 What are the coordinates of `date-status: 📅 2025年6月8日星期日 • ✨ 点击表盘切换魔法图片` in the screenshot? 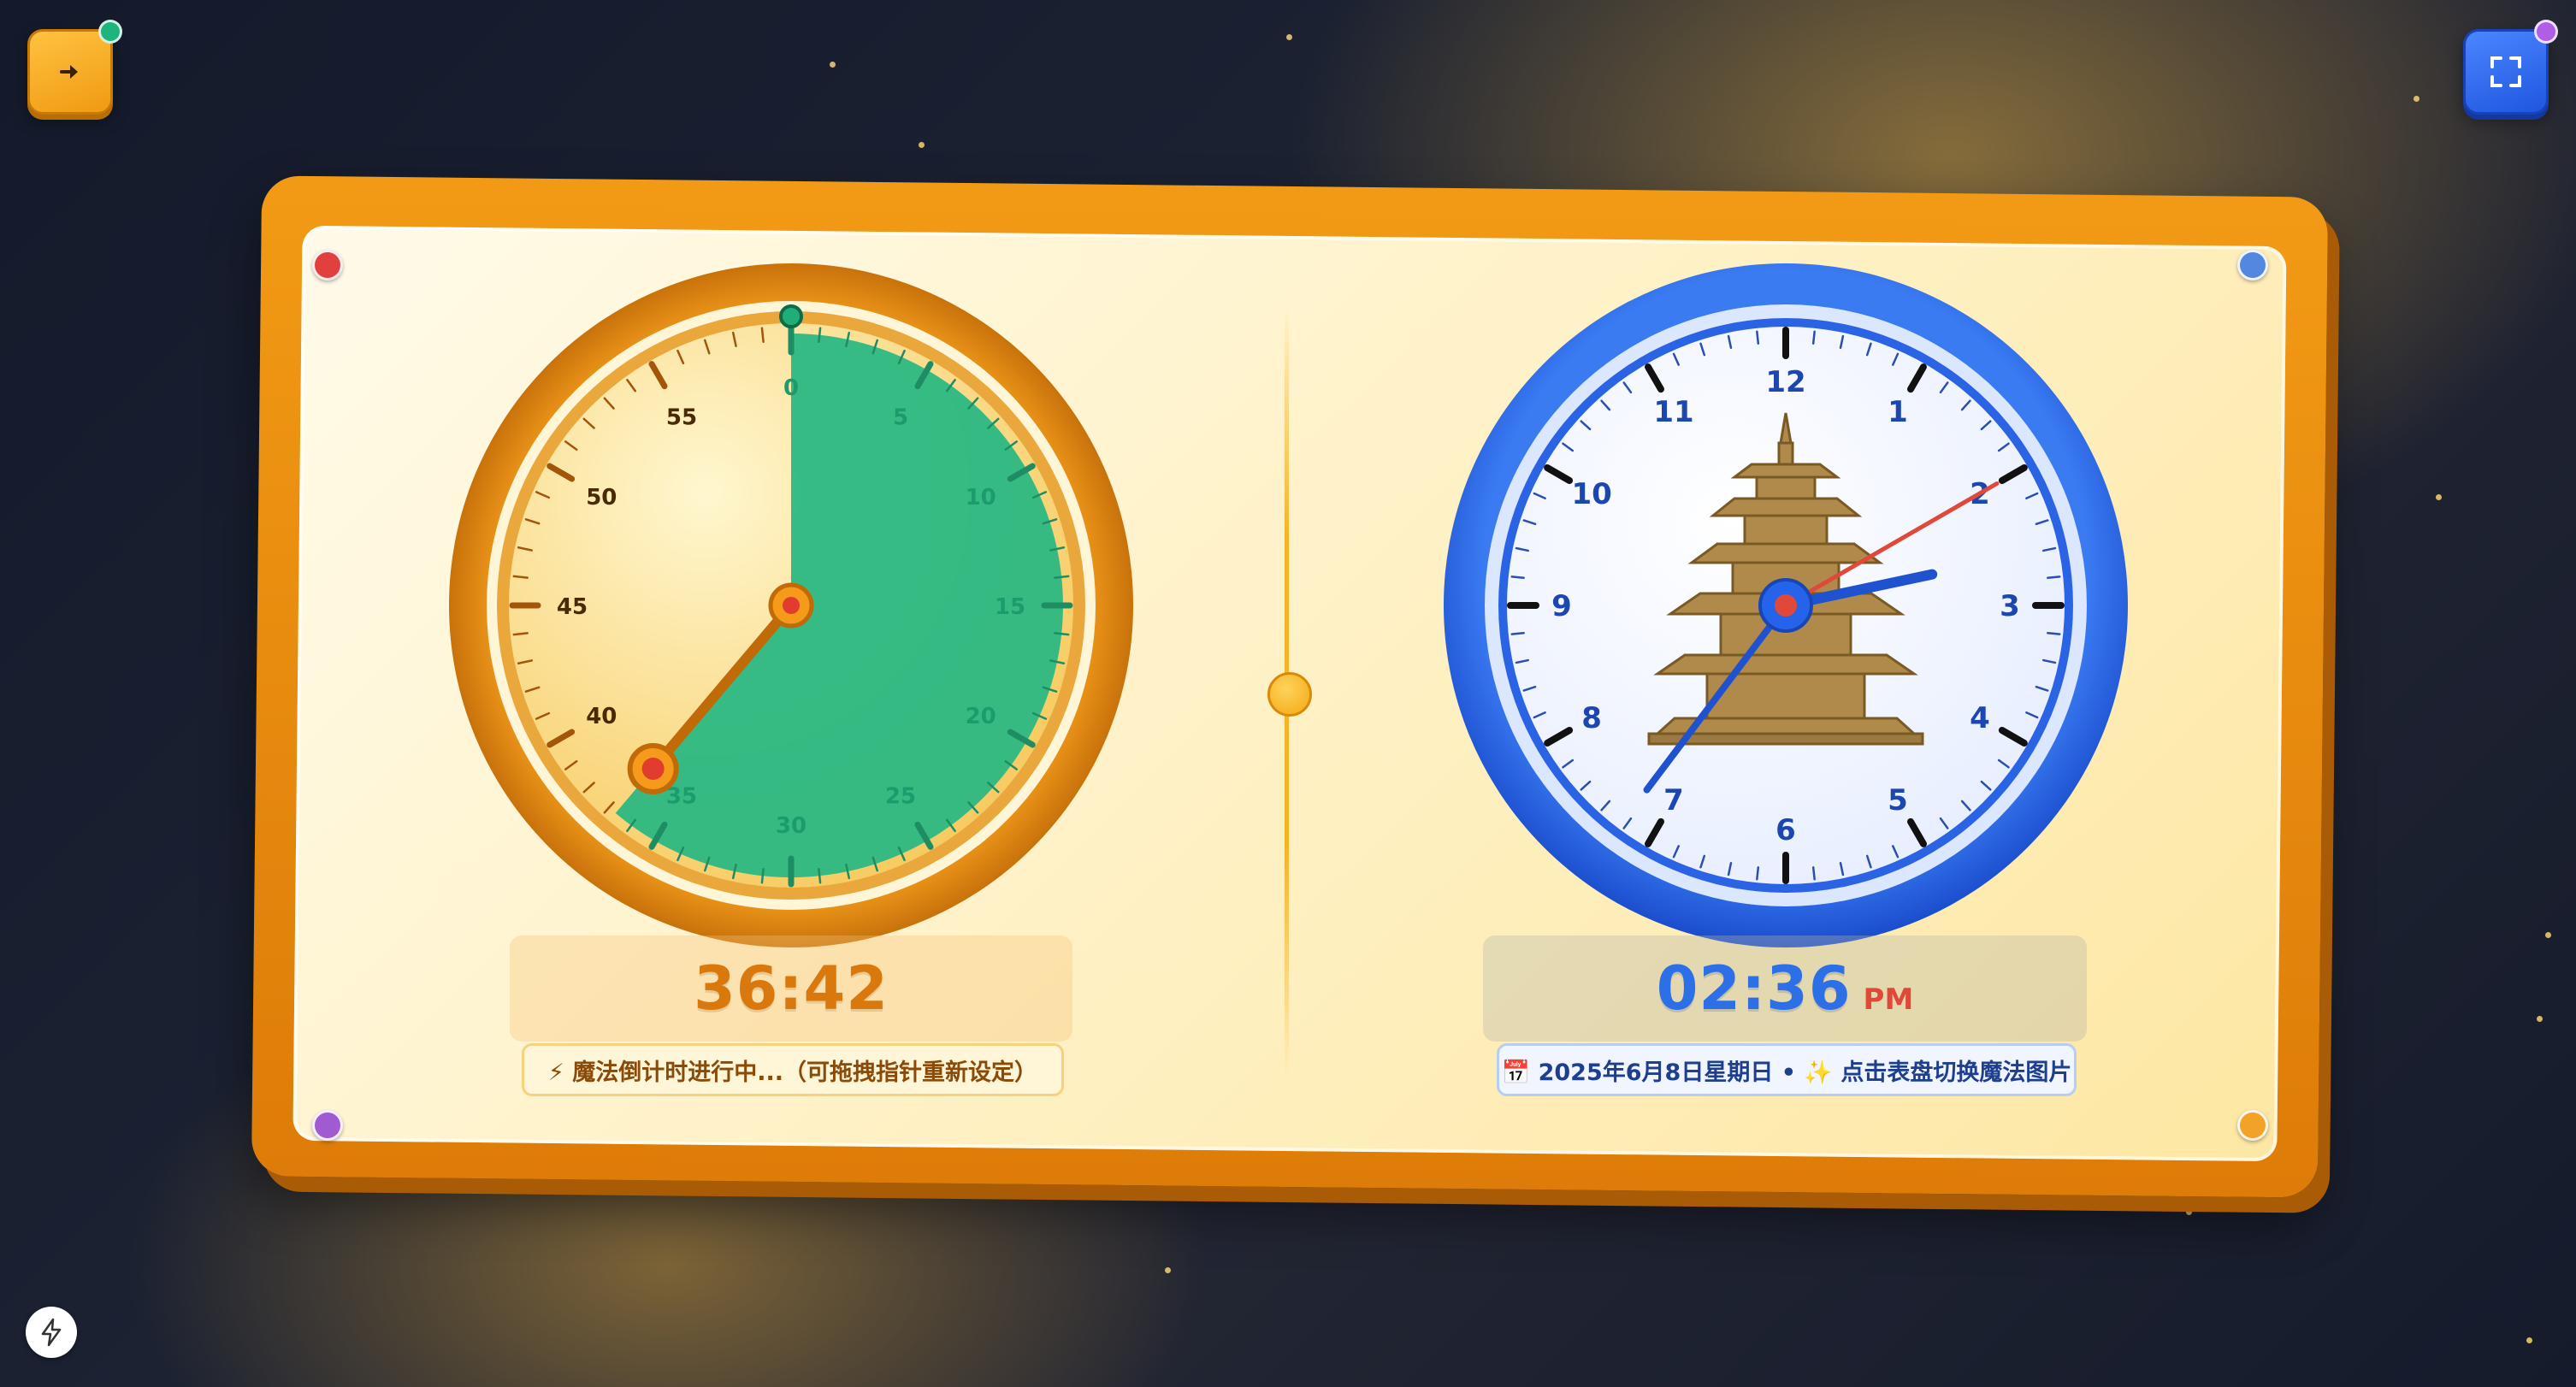 It's located at (1787, 1069).